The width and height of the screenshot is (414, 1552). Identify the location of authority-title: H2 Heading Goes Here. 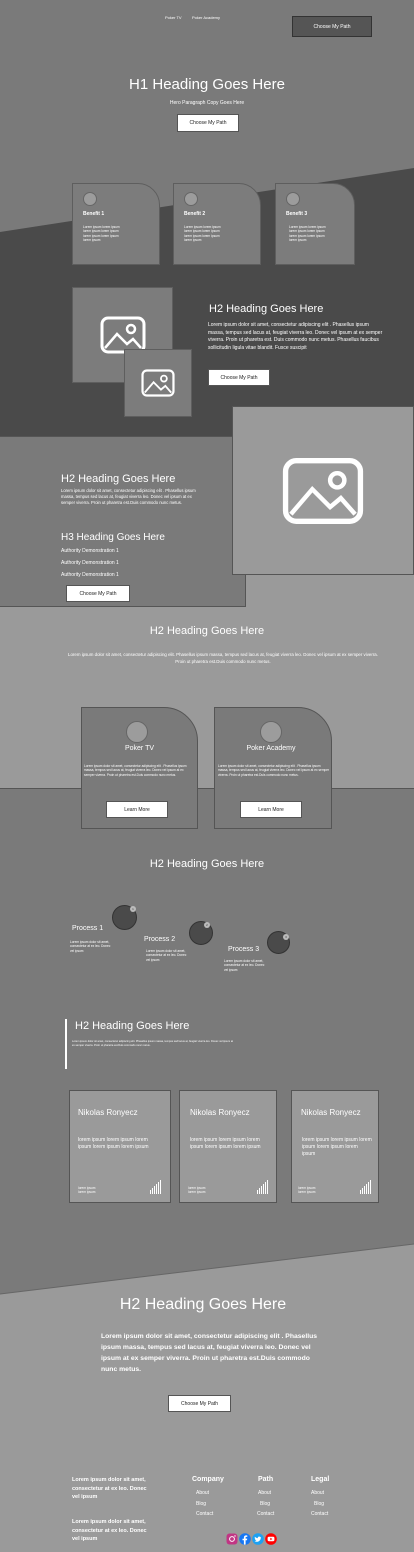
(118, 479).